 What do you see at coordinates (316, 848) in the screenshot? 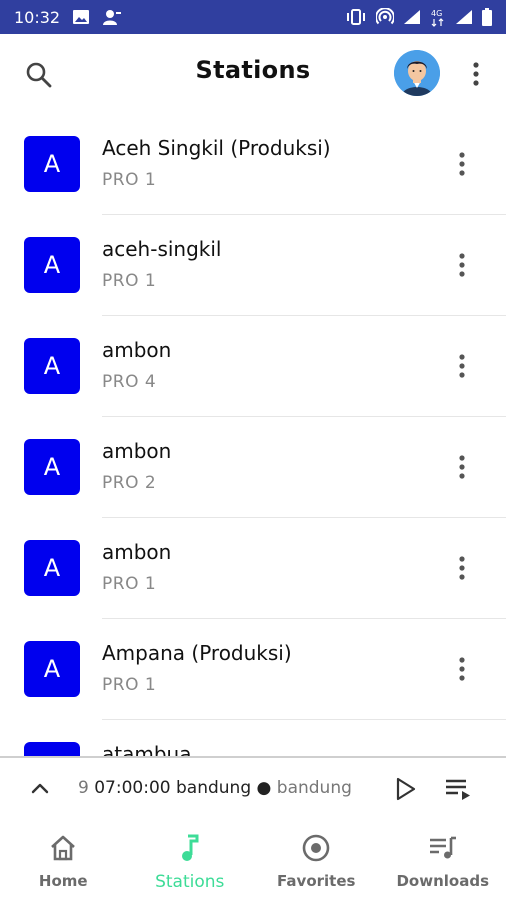
I see `radio-icon` at bounding box center [316, 848].